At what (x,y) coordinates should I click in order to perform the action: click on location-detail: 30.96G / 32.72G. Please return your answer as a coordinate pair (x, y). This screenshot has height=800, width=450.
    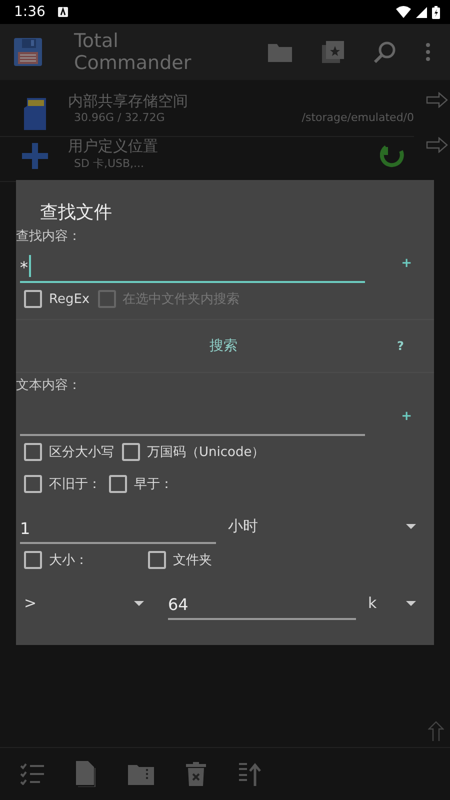
    Looking at the image, I should click on (119, 117).